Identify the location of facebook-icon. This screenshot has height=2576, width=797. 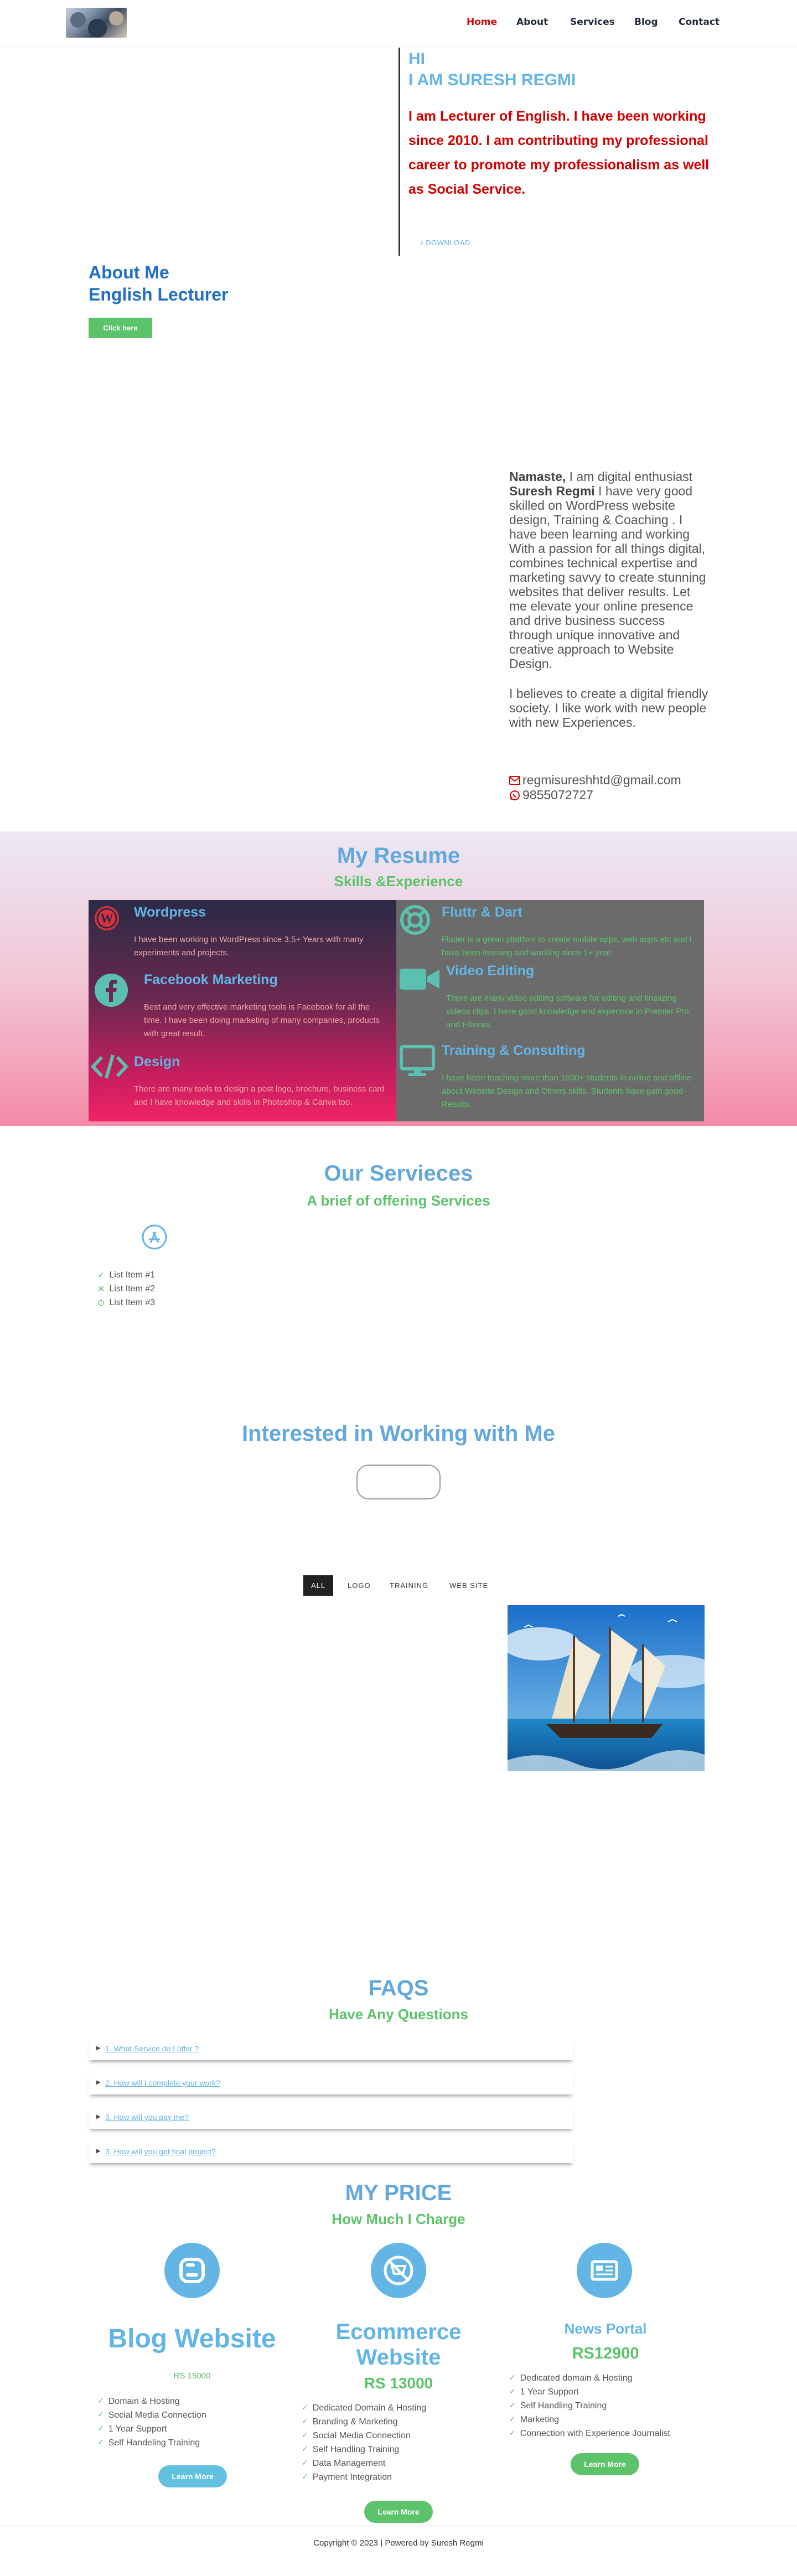
(112, 990).